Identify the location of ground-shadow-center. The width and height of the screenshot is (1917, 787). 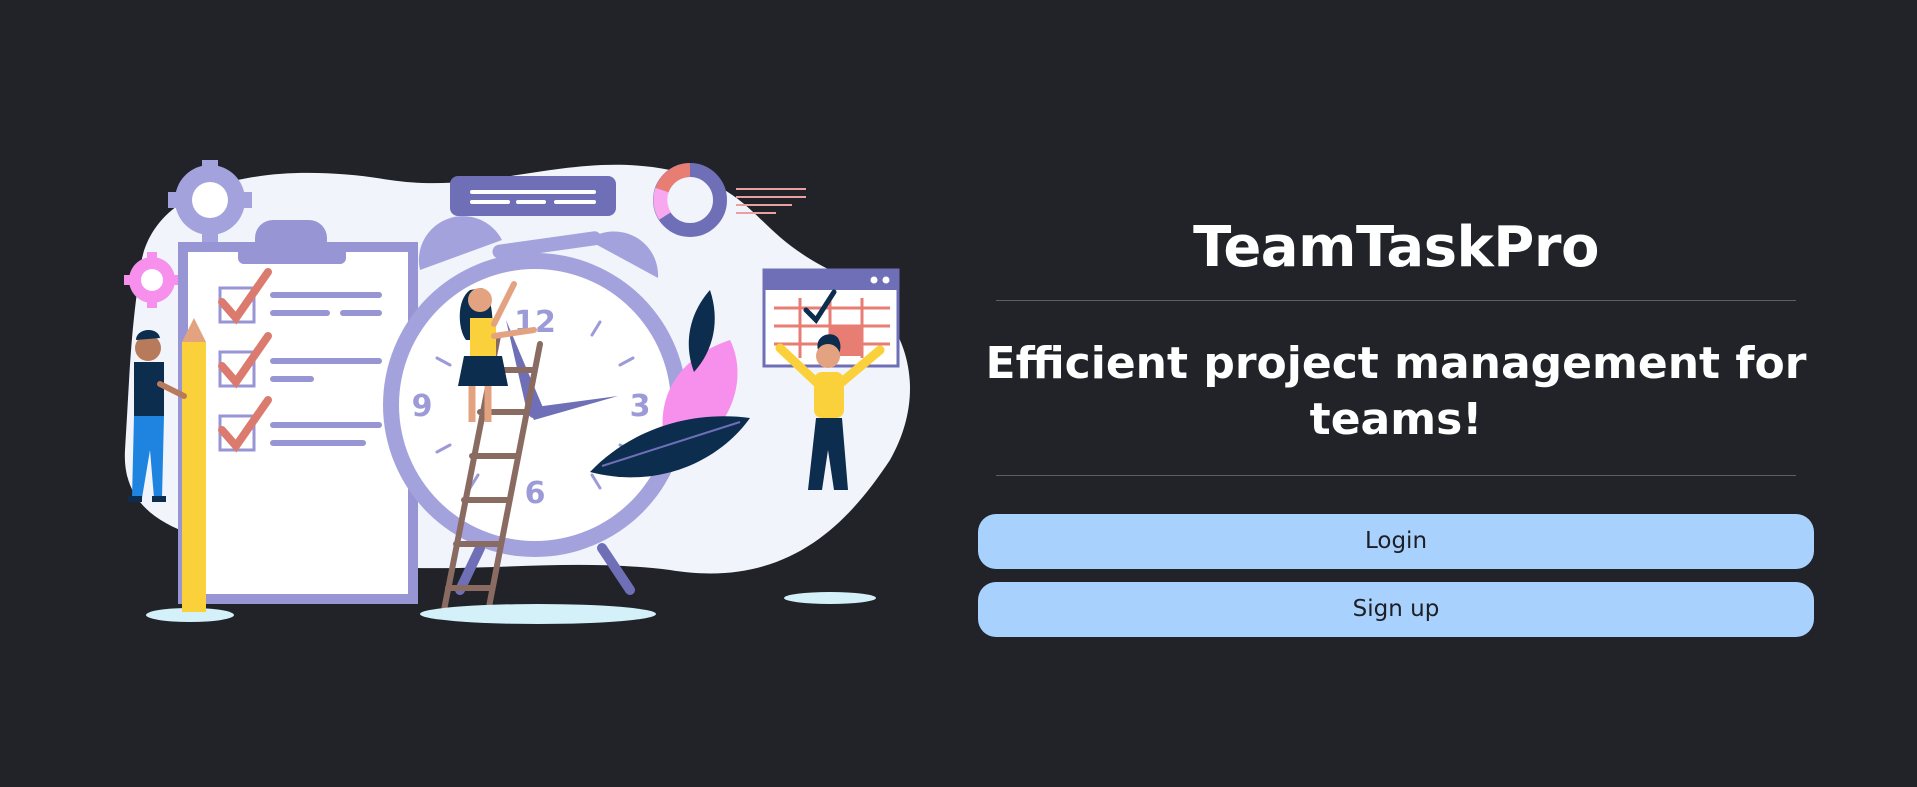
(538, 614).